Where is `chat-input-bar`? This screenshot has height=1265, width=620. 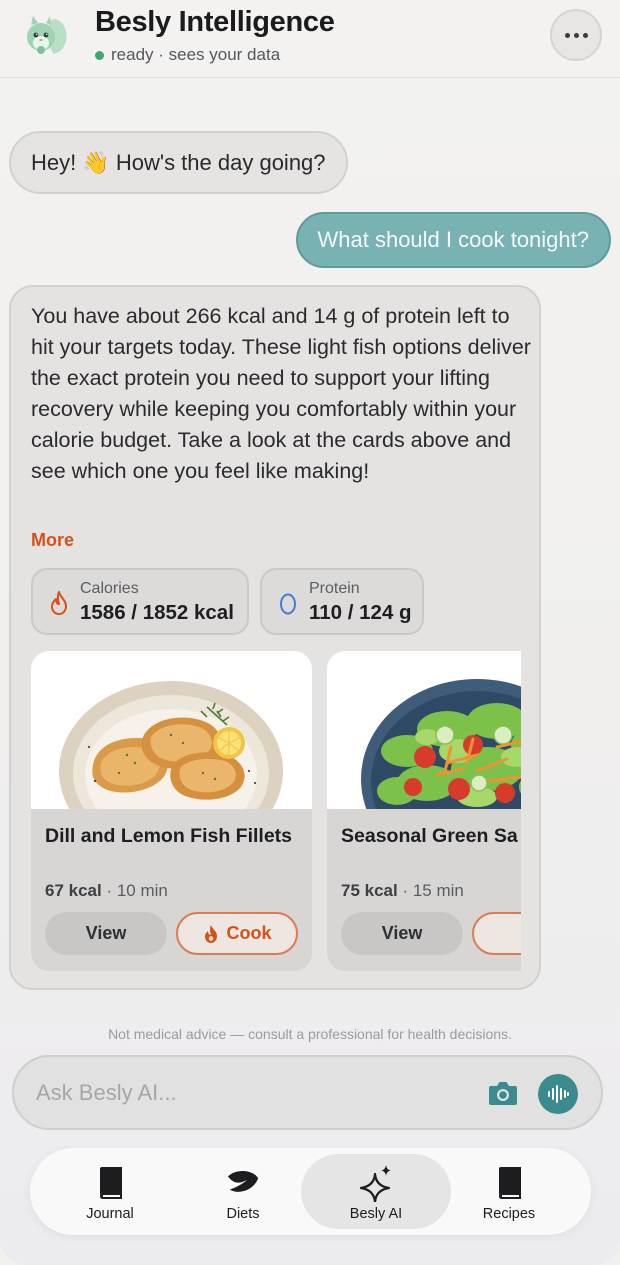
chat-input-bar is located at coordinates (307, 1092).